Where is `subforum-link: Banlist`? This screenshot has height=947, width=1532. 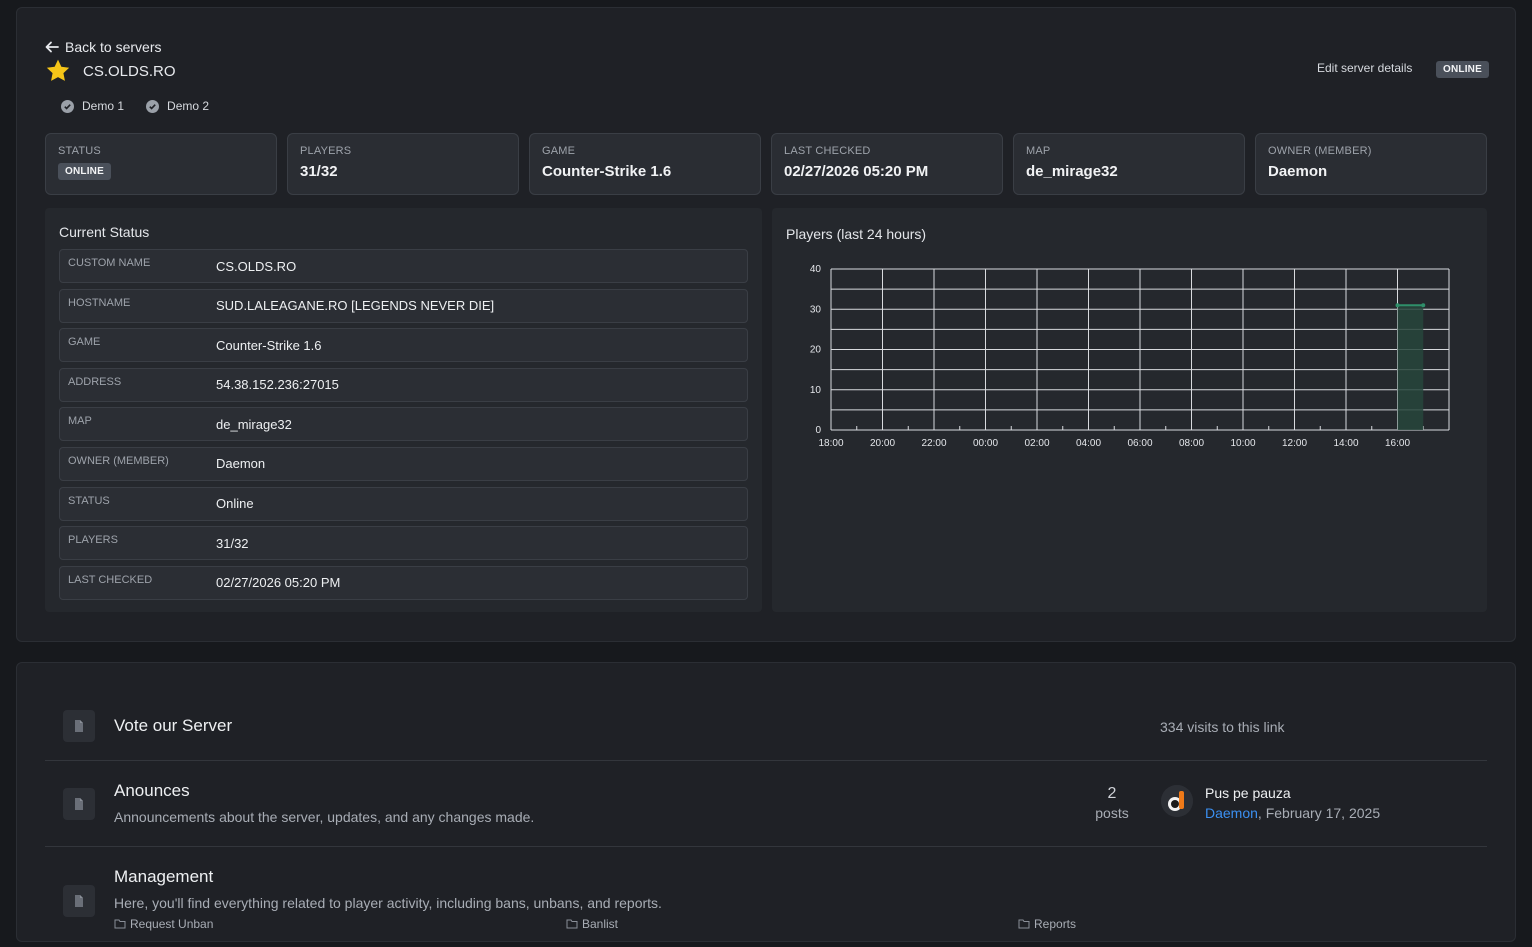 subforum-link: Banlist is located at coordinates (792, 924).